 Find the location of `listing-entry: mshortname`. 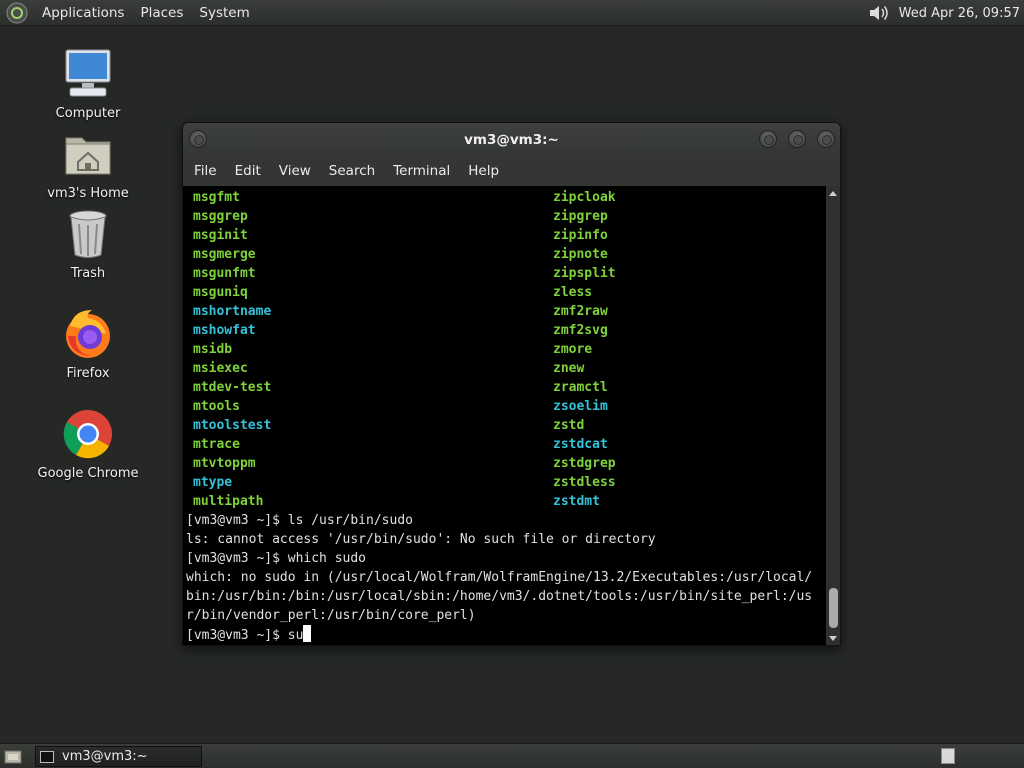

listing-entry: mshortname is located at coordinates (232, 311).